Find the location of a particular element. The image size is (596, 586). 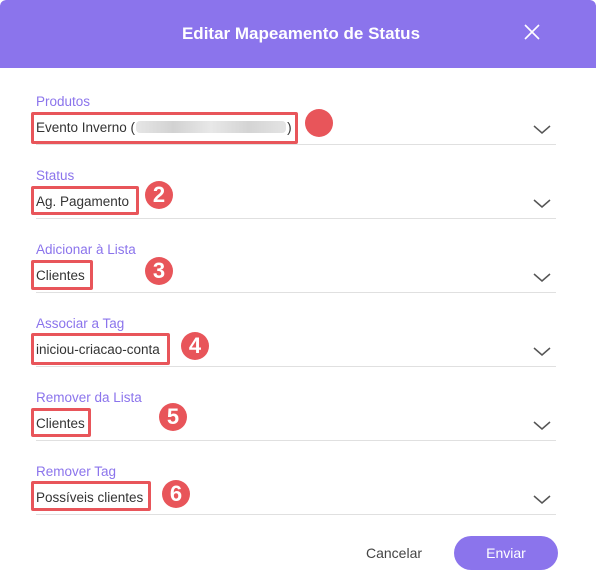

modal-header: Editar Mapeamento de Status is located at coordinates (298, 34).